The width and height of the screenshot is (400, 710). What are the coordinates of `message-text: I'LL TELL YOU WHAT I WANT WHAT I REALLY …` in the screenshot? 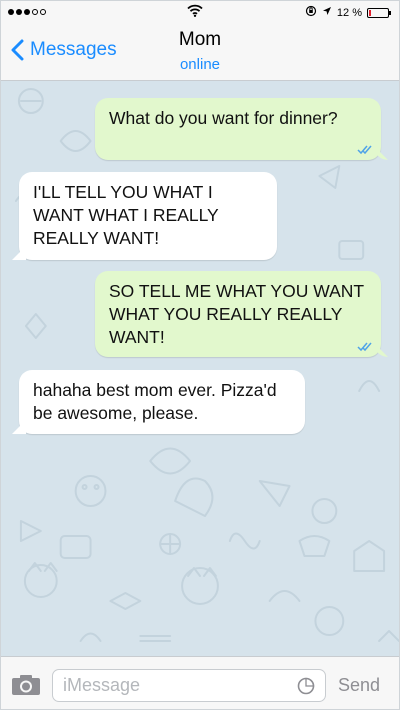 It's located at (126, 215).